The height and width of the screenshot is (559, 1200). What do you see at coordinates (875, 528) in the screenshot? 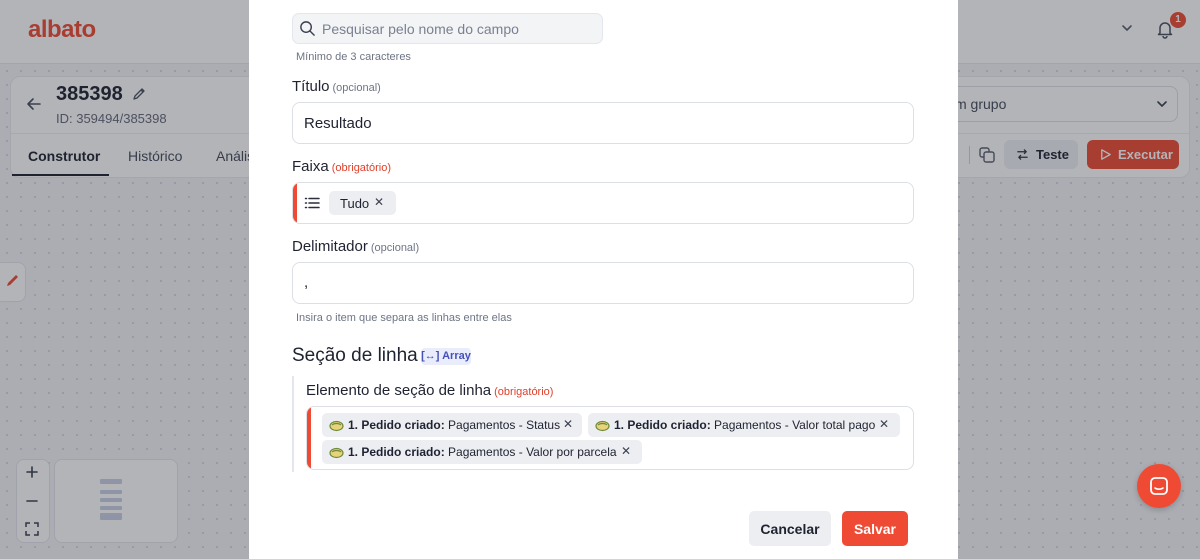
I see `save-button: Salvar` at bounding box center [875, 528].